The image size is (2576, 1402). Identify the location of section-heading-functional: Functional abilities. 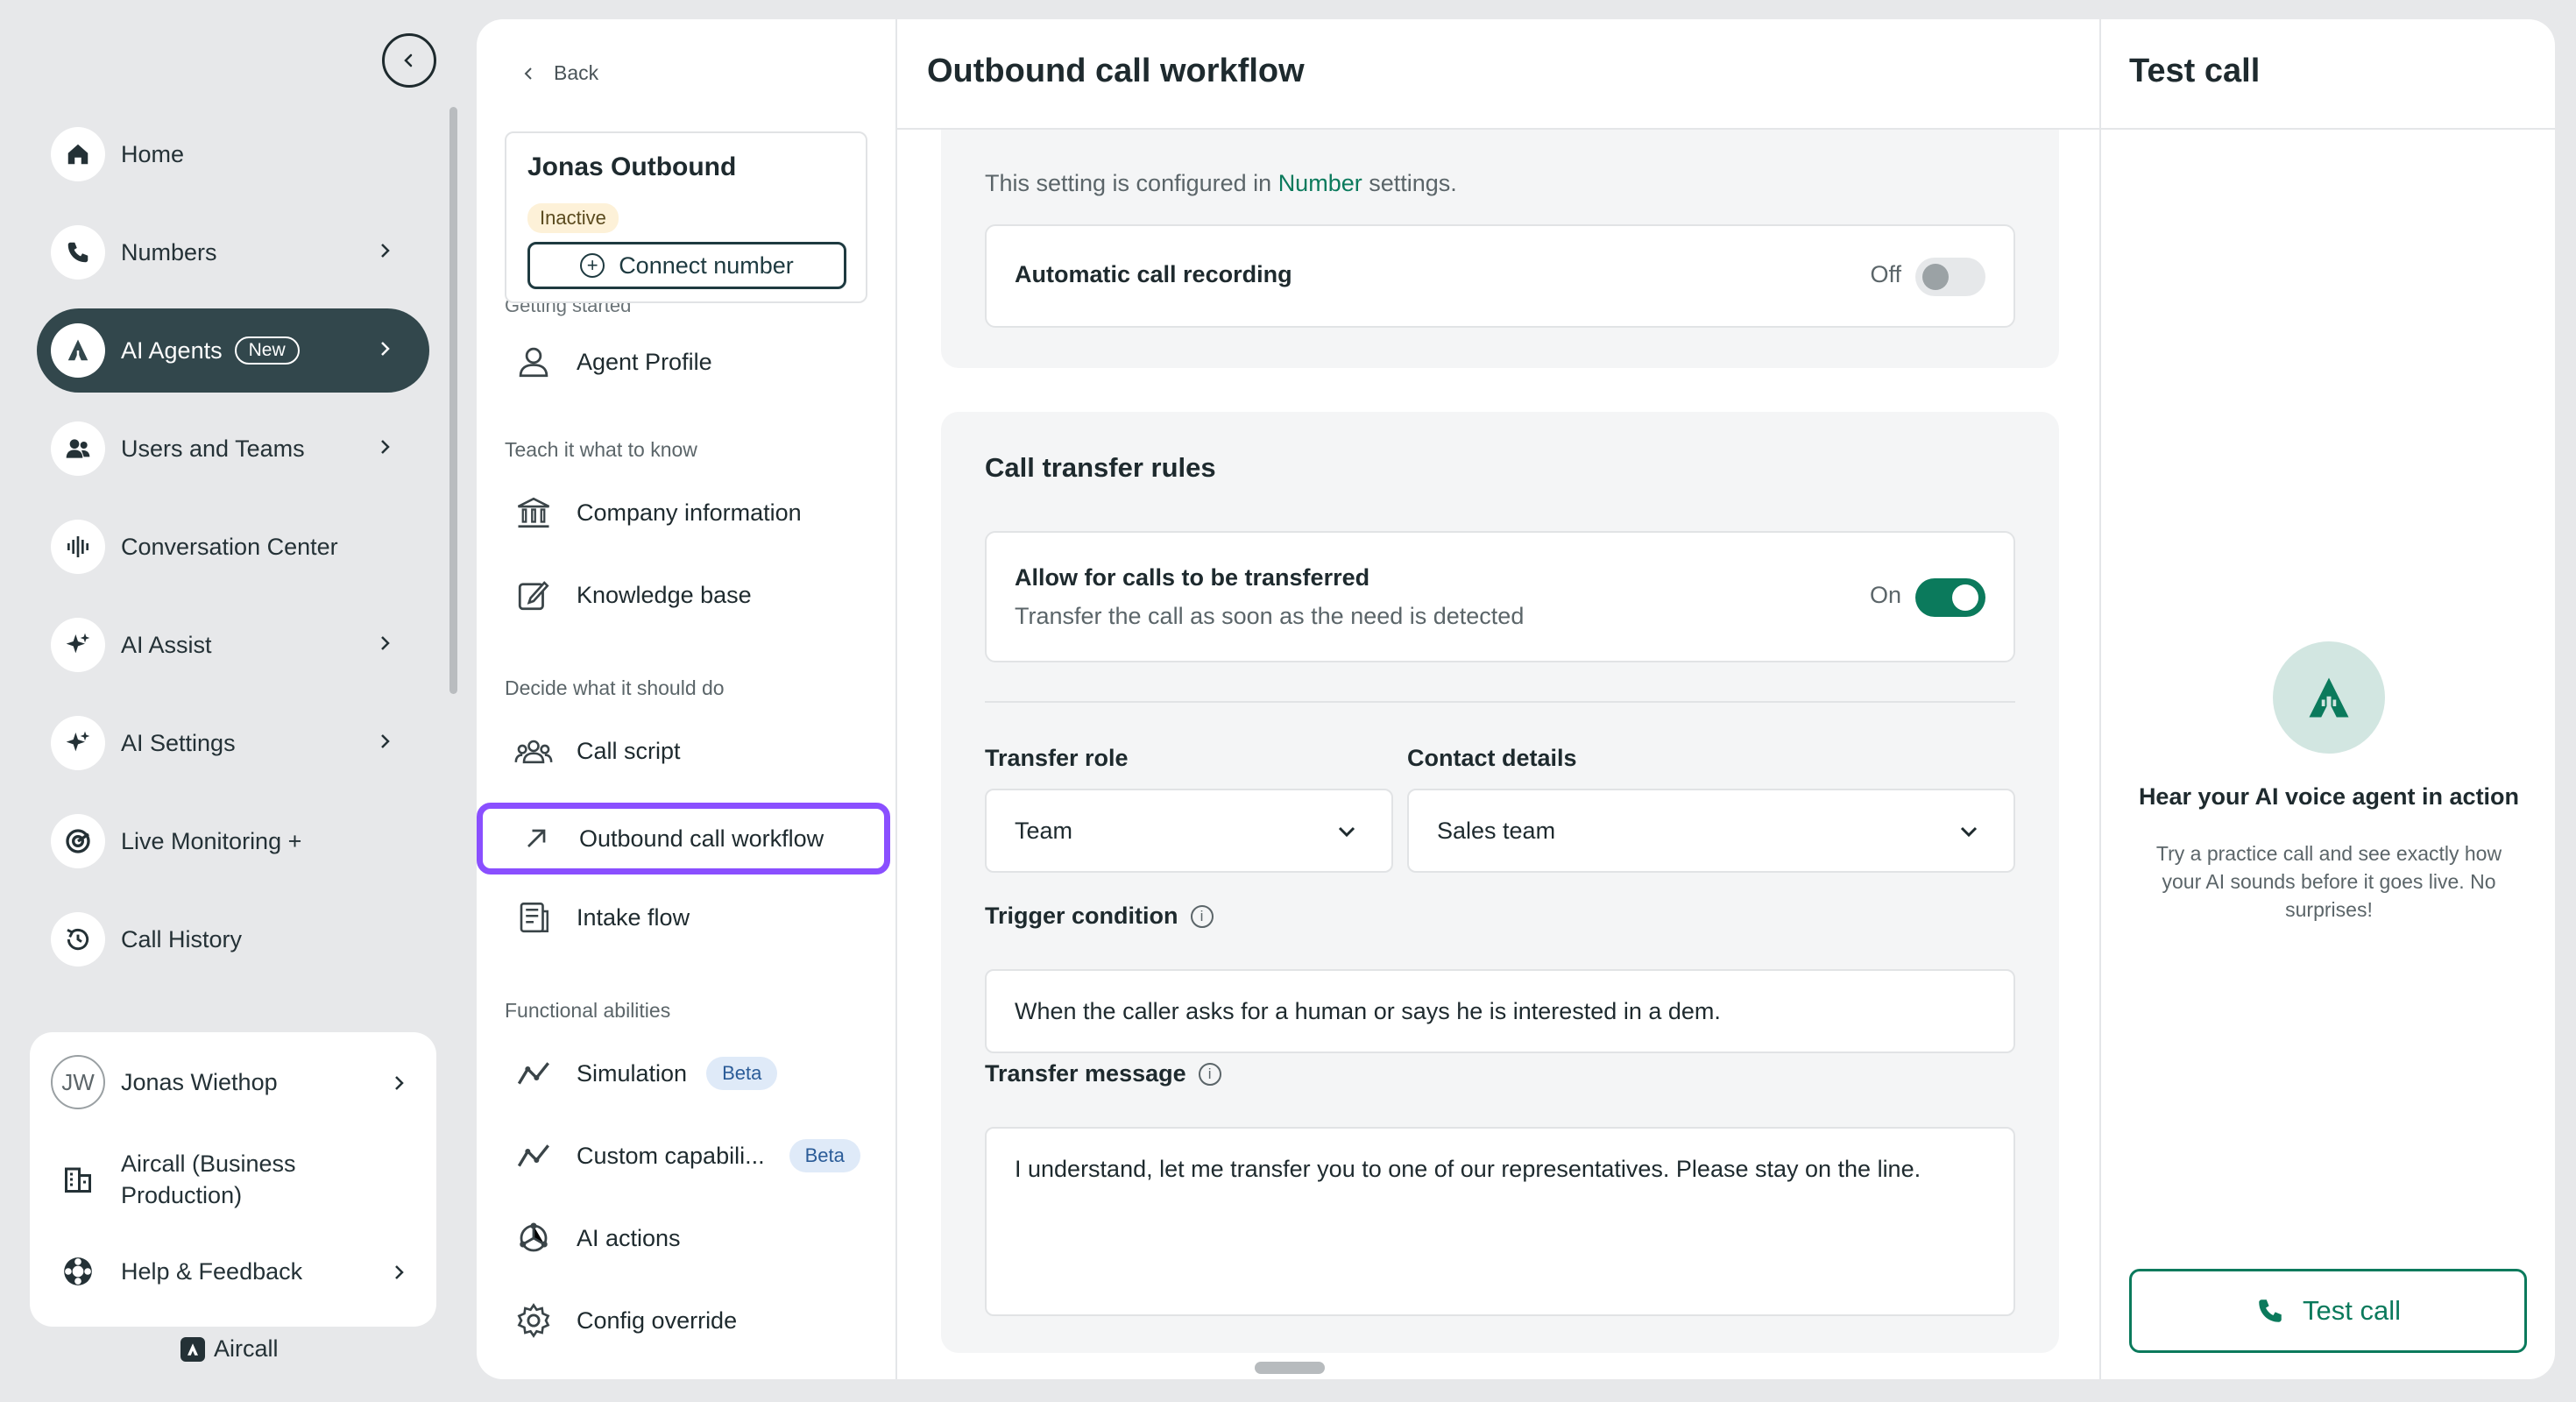
(588, 1010).